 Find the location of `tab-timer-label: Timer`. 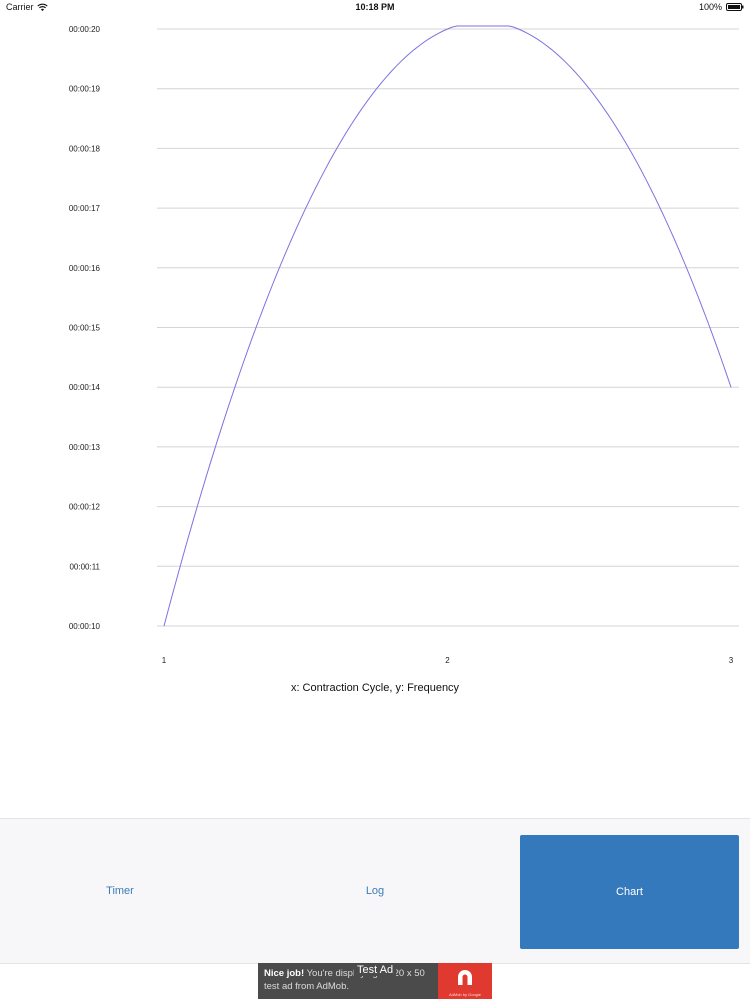

tab-timer-label: Timer is located at coordinates (120, 891).